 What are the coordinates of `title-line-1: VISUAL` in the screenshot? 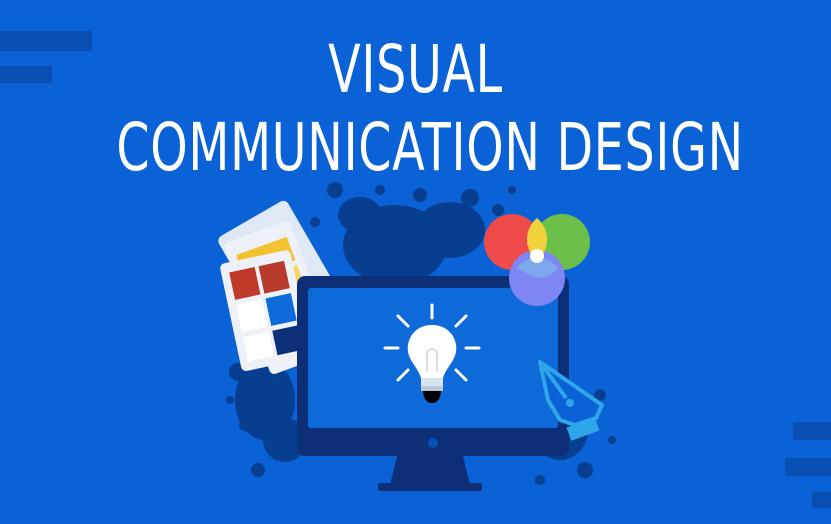 It's located at (415, 69).